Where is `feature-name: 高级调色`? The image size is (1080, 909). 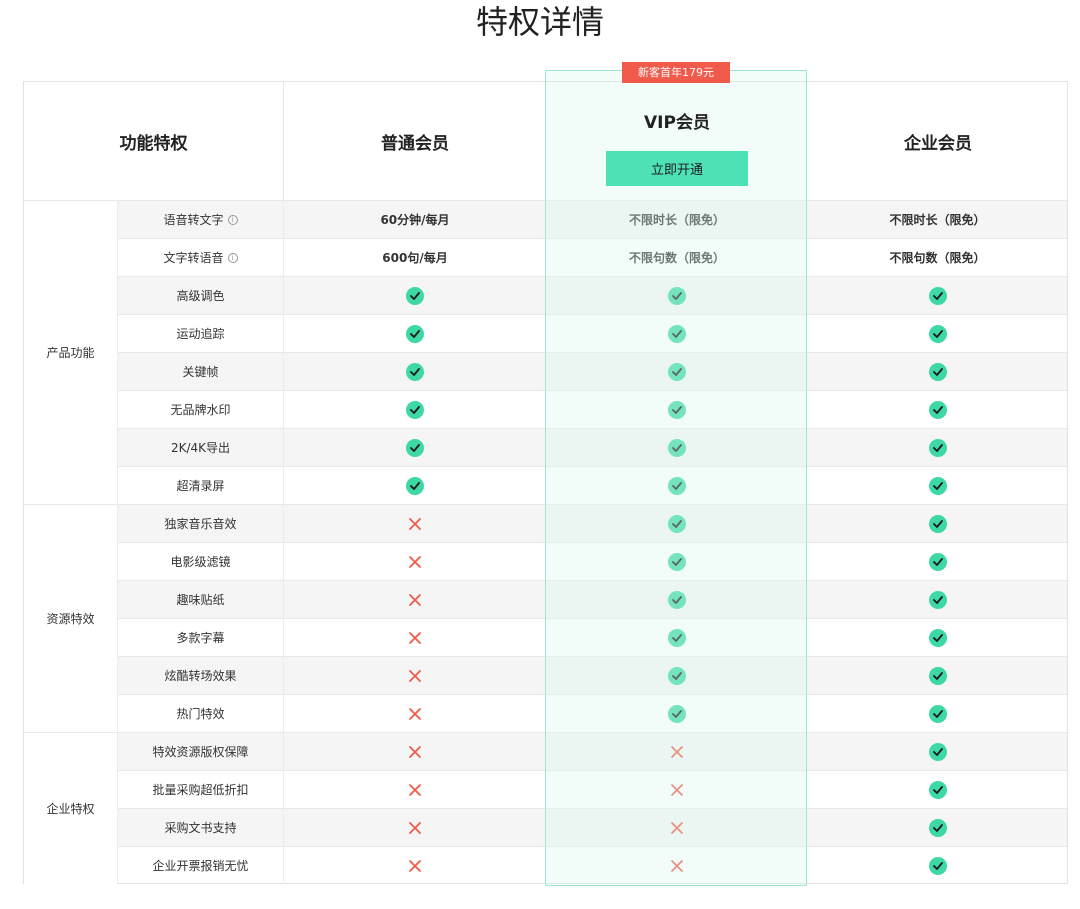
feature-name: 高级调色 is located at coordinates (200, 295).